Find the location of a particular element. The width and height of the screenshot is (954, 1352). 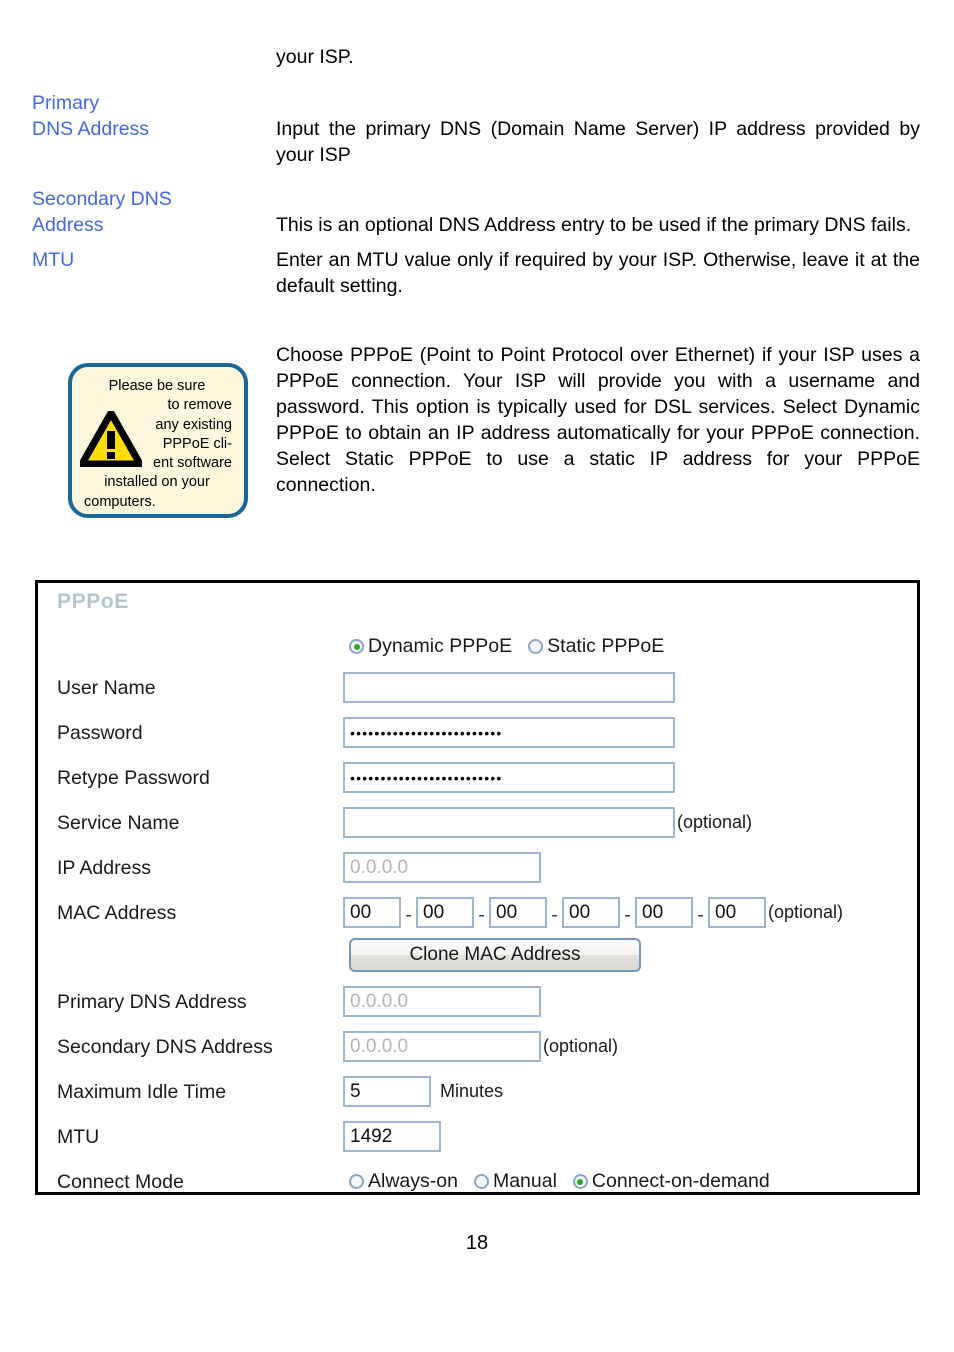

label-user-name: User Name is located at coordinates (106, 687).